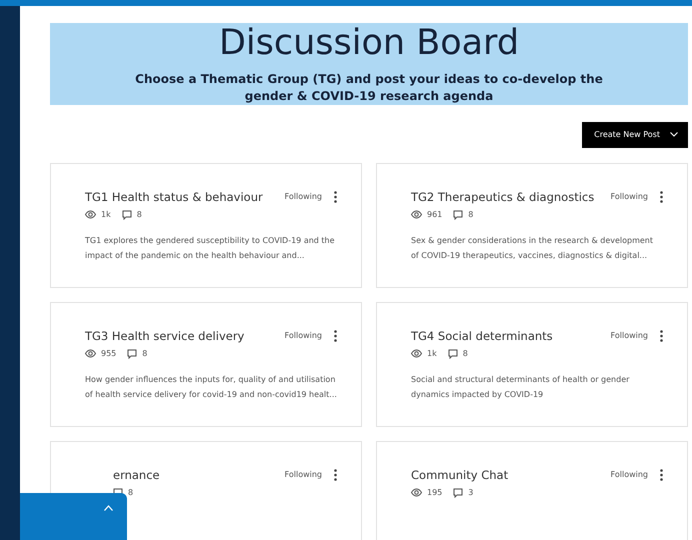  I want to click on category-card: TG4 Social determinants Following 1k 8 Social and structural determinants of health or gender dynamics impacted by COVID-19, so click(532, 364).